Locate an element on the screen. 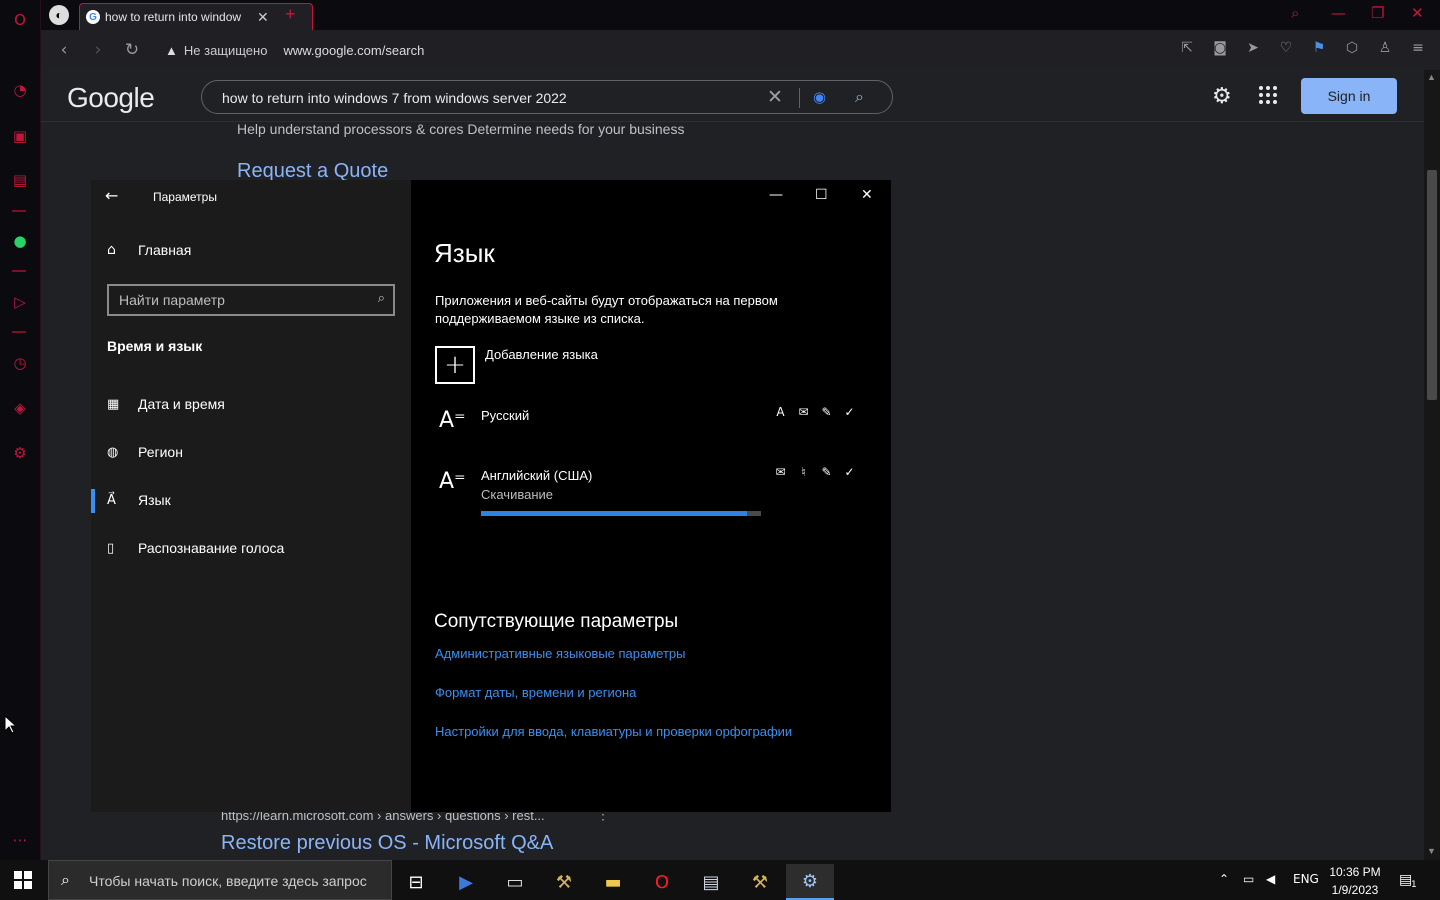 The height and width of the screenshot is (900, 1440). google-logo: Google is located at coordinates (111, 98).